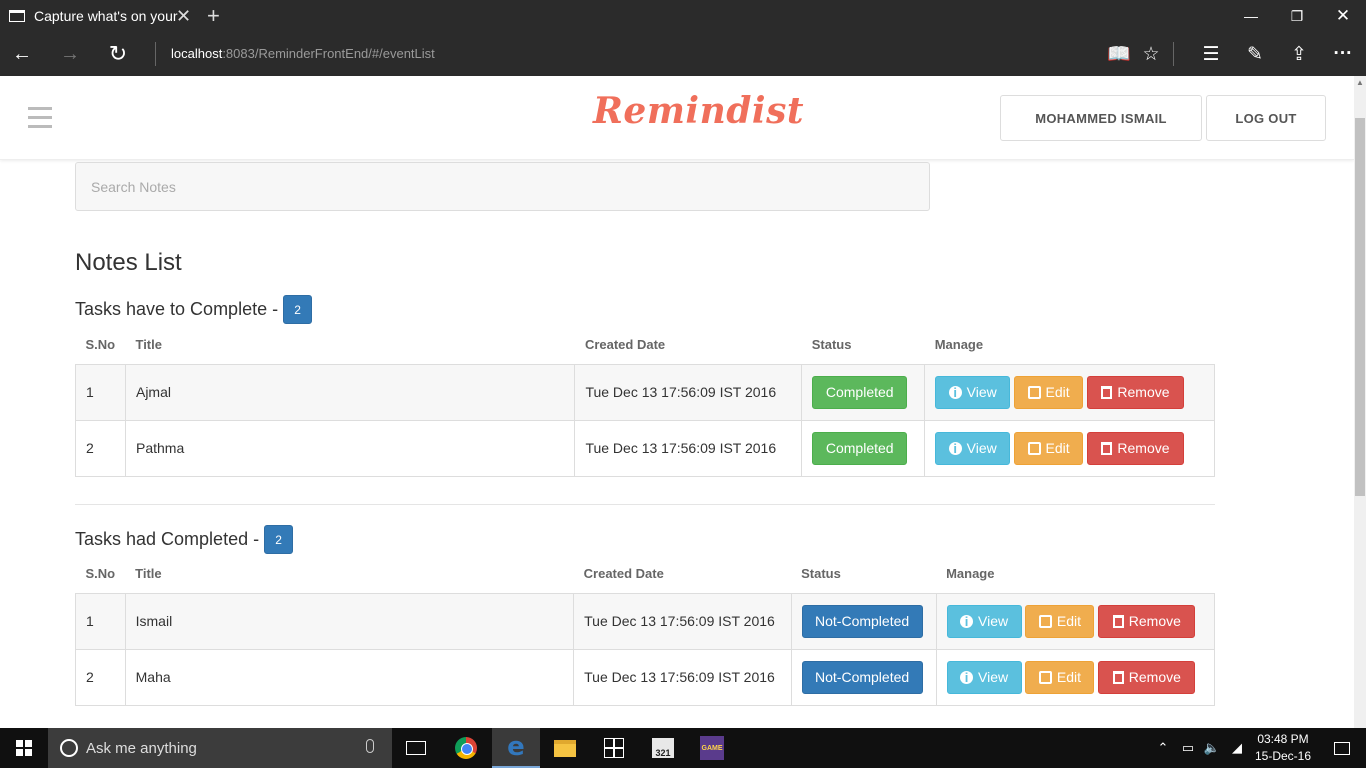  I want to click on new-tab-icon: +, so click(213, 16).